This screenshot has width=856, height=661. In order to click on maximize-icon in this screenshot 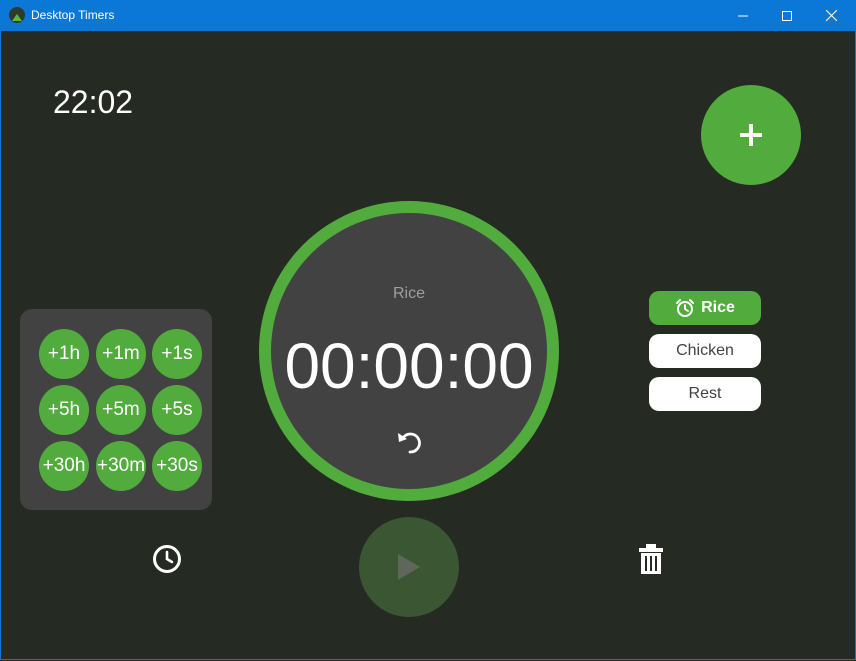, I will do `click(786, 15)`.